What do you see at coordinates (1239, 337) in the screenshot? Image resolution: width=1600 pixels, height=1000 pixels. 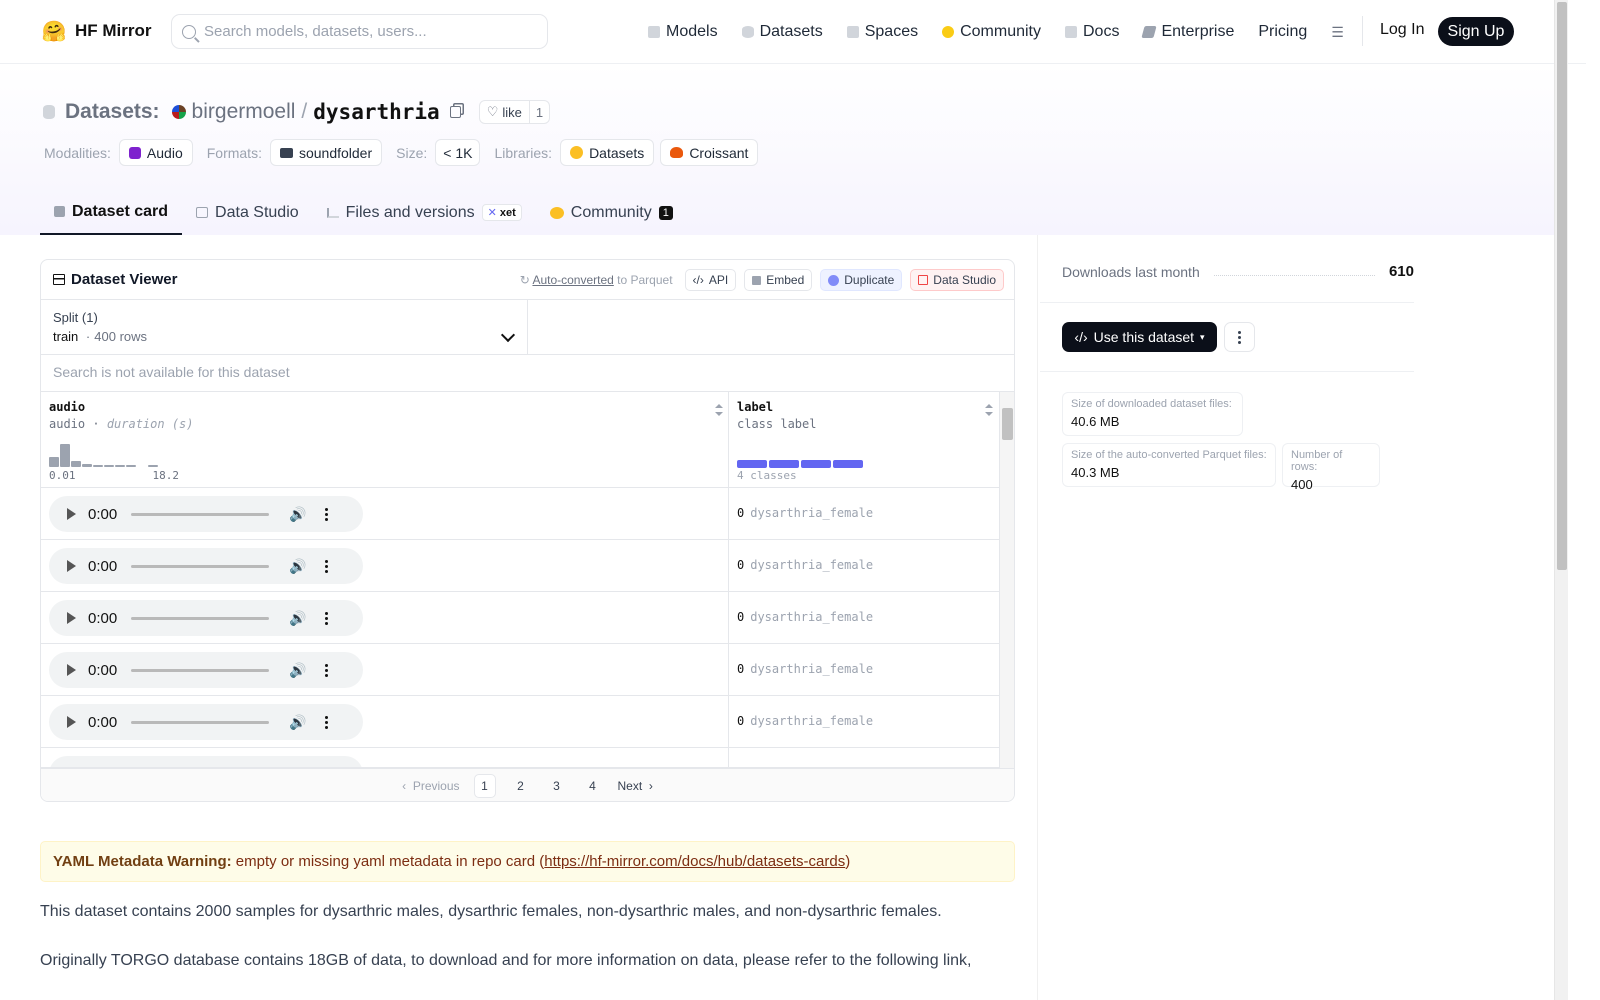 I see `more-options-button` at bounding box center [1239, 337].